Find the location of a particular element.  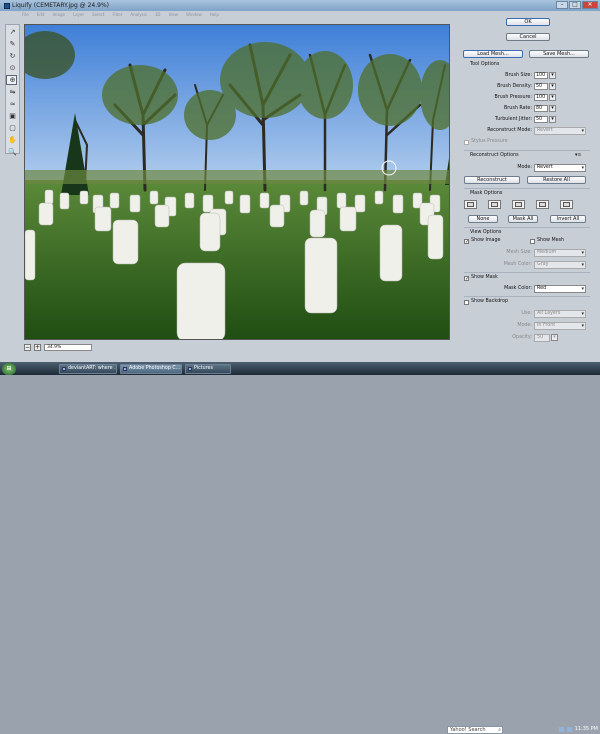

restore-all-button: Restore All is located at coordinates (556, 180).